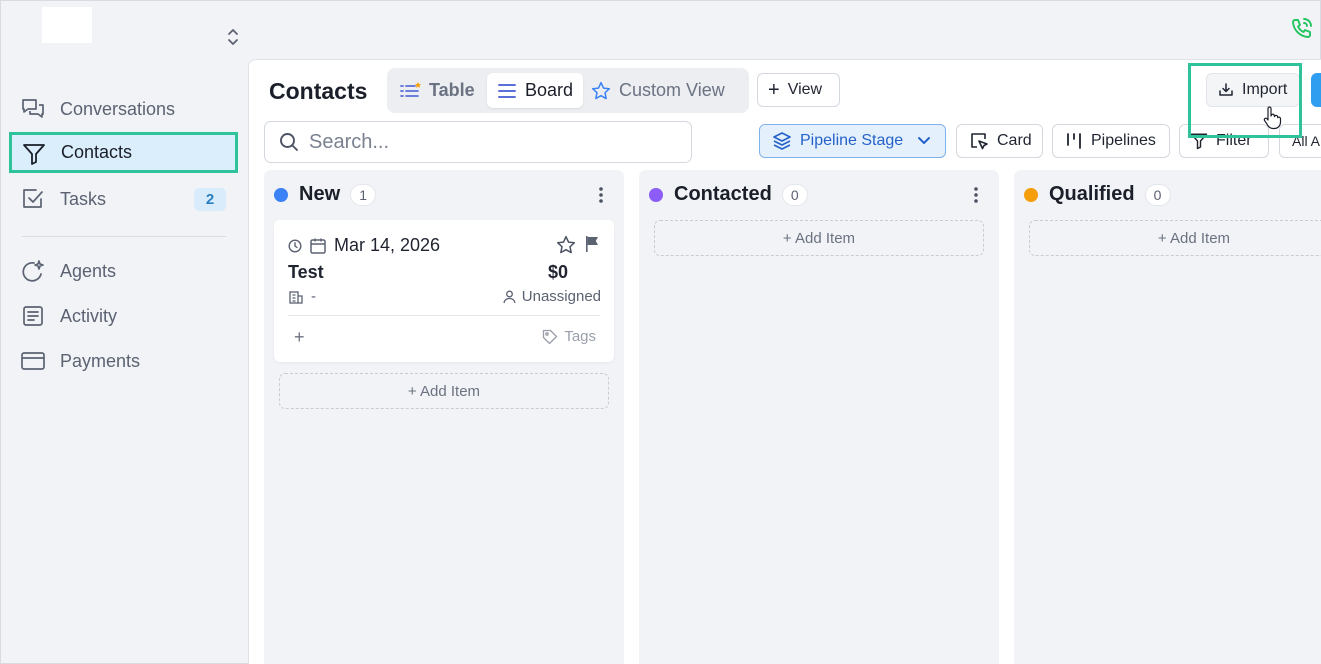 The height and width of the screenshot is (664, 1321). What do you see at coordinates (299, 337) in the screenshot?
I see `card-add-button: +` at bounding box center [299, 337].